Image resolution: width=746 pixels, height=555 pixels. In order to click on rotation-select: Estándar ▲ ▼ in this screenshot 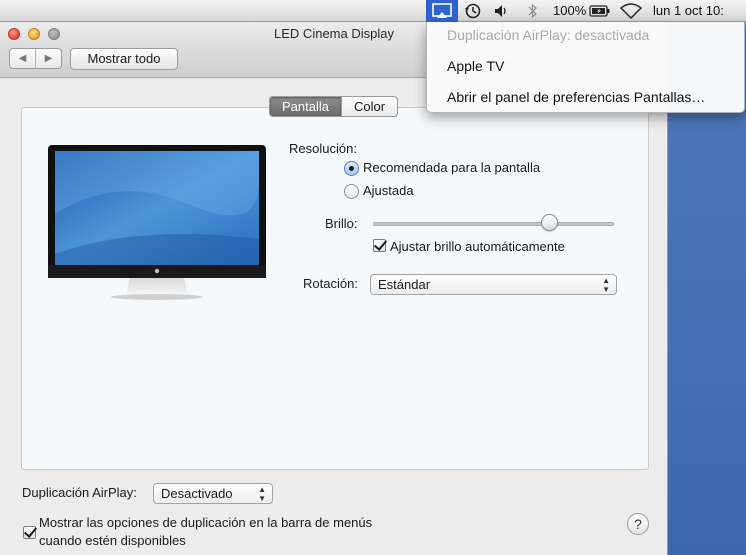, I will do `click(493, 284)`.